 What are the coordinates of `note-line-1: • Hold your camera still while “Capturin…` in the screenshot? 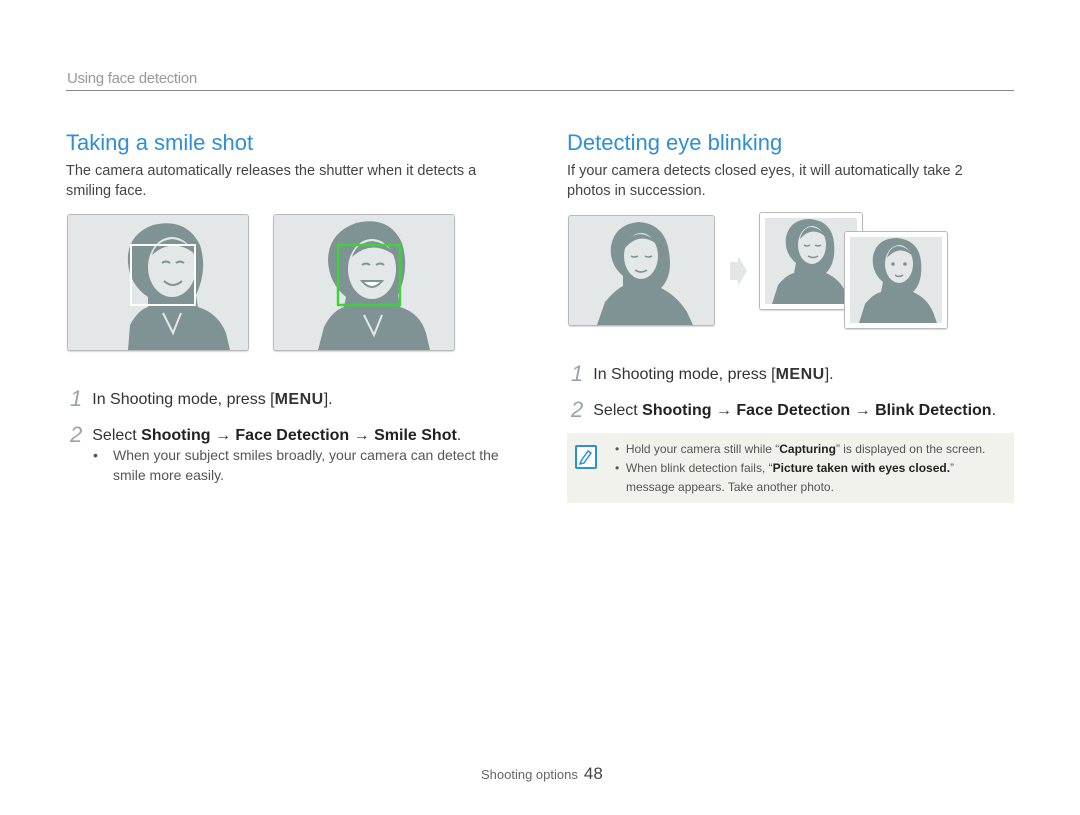 It's located at (800, 449).